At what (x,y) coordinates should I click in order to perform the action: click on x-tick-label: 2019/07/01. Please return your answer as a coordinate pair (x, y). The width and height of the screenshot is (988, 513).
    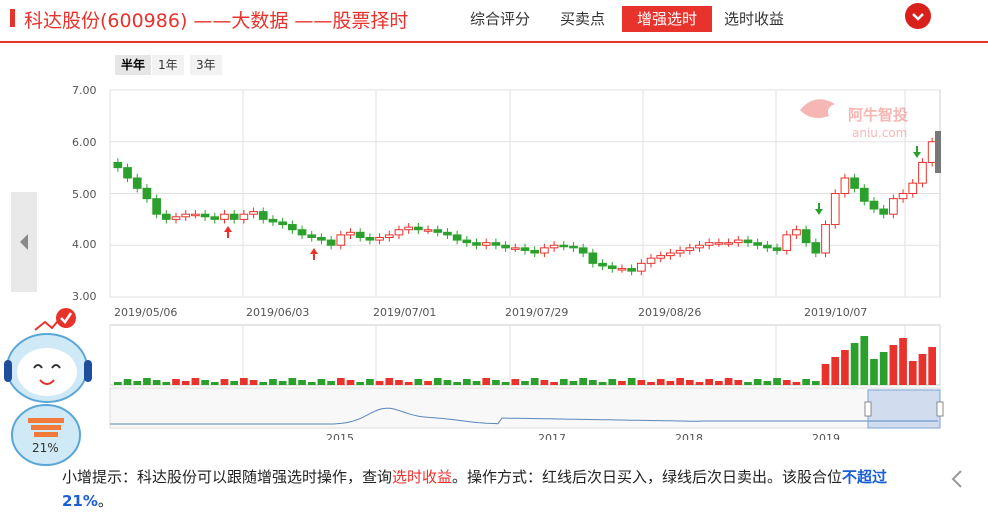
    Looking at the image, I should click on (404, 312).